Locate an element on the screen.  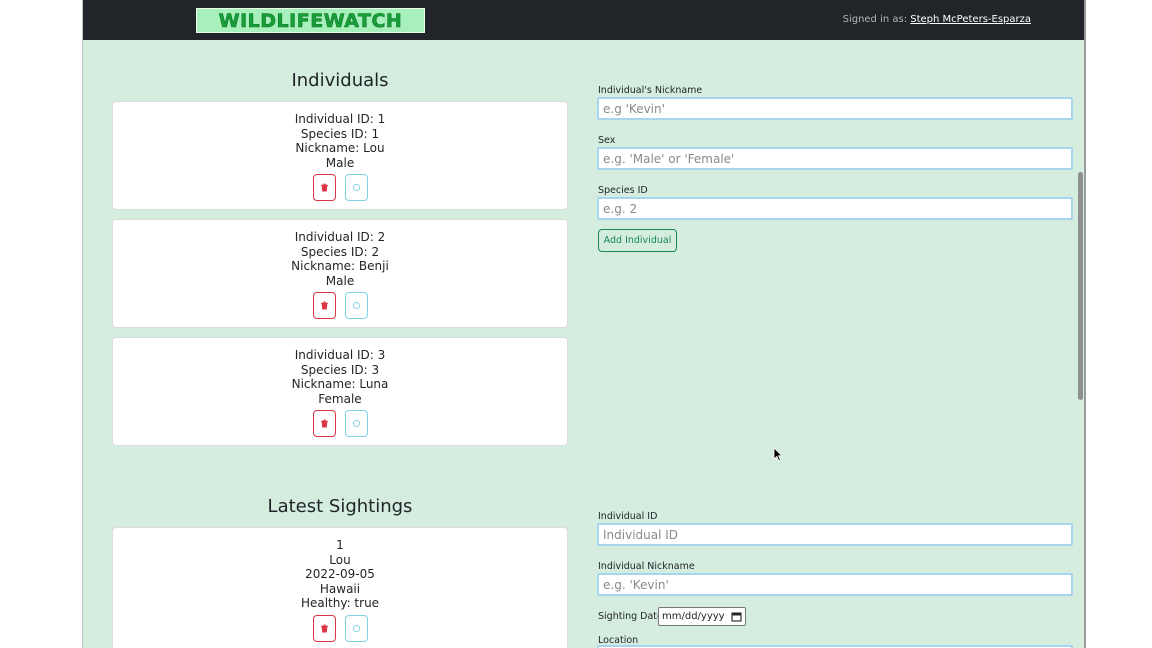
sightings-title: Latest Sightings is located at coordinates (340, 506).